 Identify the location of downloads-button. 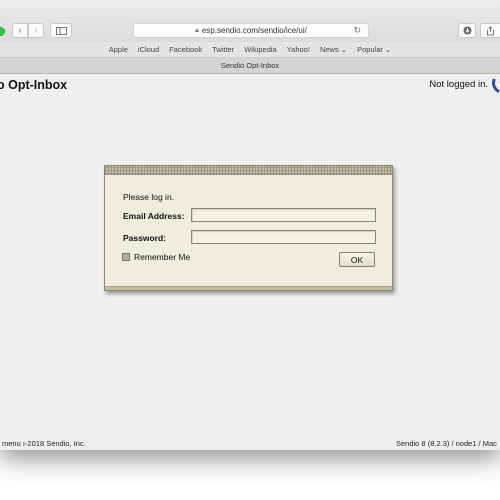
(467, 30).